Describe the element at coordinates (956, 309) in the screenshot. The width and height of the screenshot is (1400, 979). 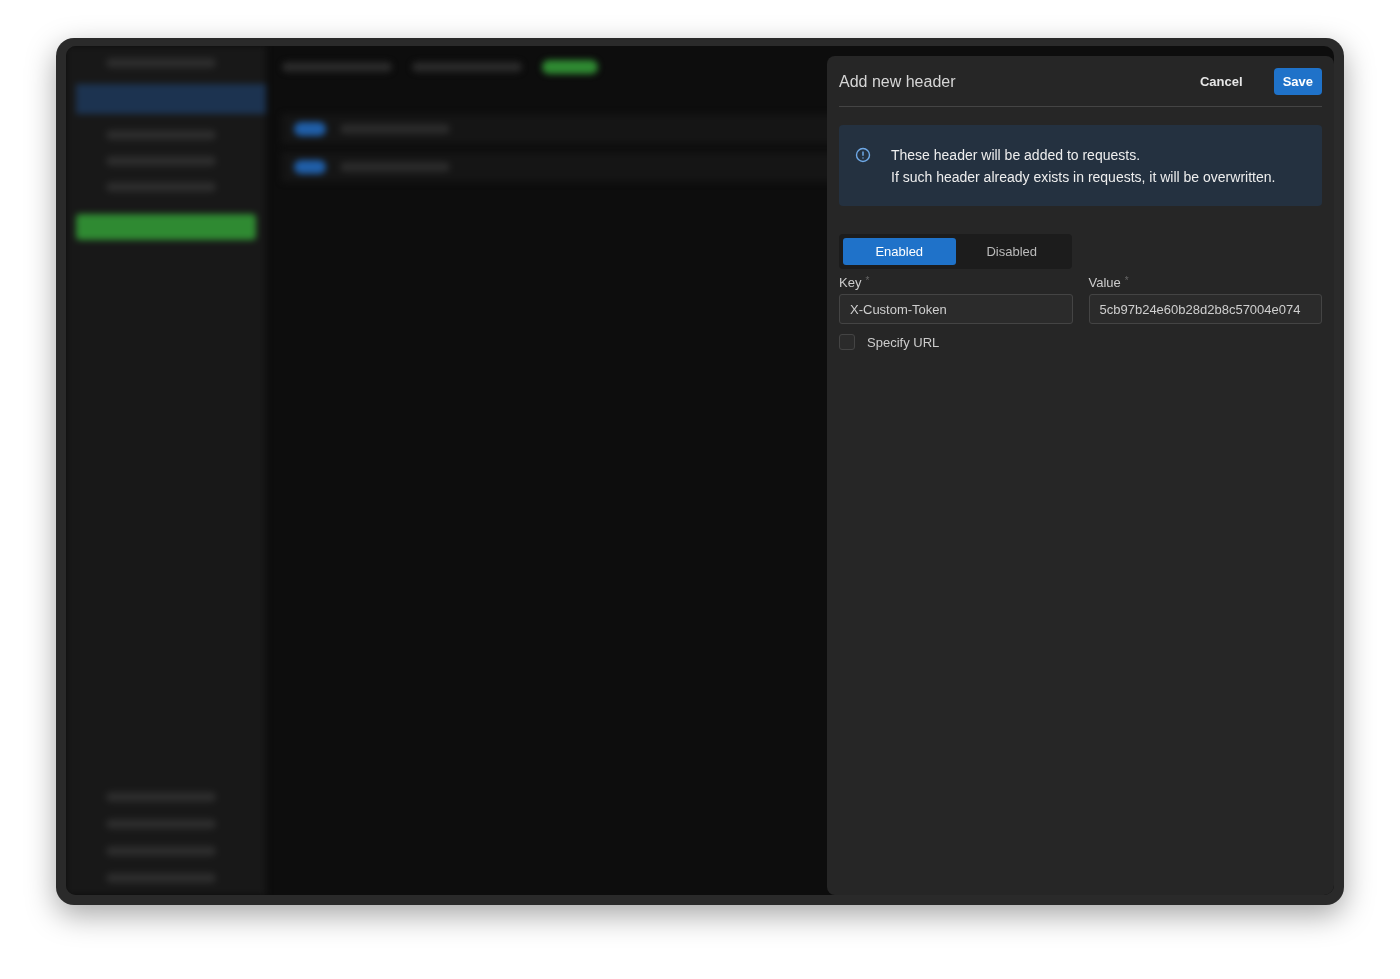
I see `input-field: X-Custom-Token` at that location.